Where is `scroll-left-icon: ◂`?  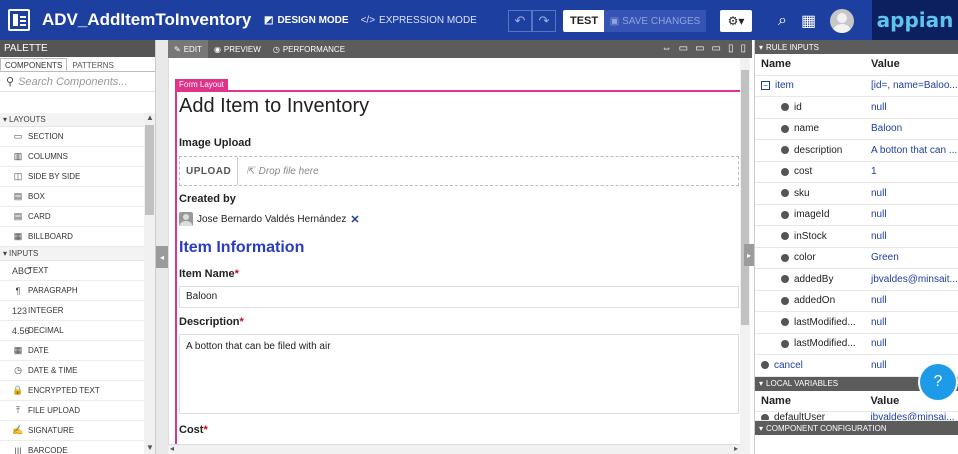 scroll-left-icon: ◂ is located at coordinates (172, 448).